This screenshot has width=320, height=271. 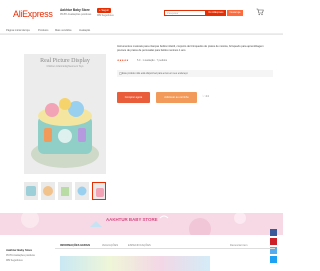 What do you see at coordinates (76, 14) in the screenshot?
I see `store-rating: 95.8% Avaliações positivas` at bounding box center [76, 14].